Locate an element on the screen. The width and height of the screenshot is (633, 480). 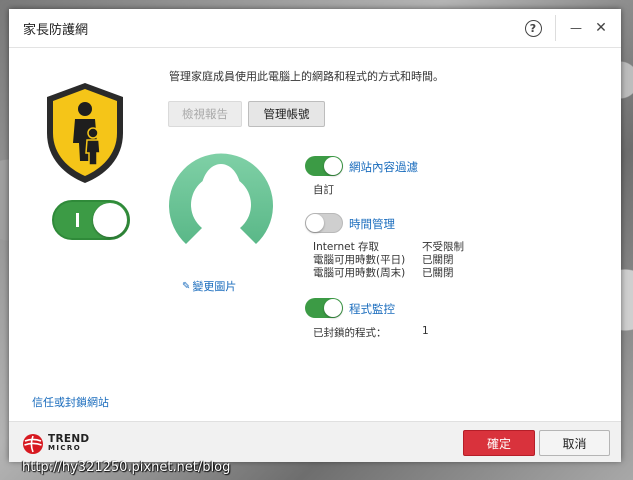
blocked-programs-count: 1 is located at coordinates (425, 331).